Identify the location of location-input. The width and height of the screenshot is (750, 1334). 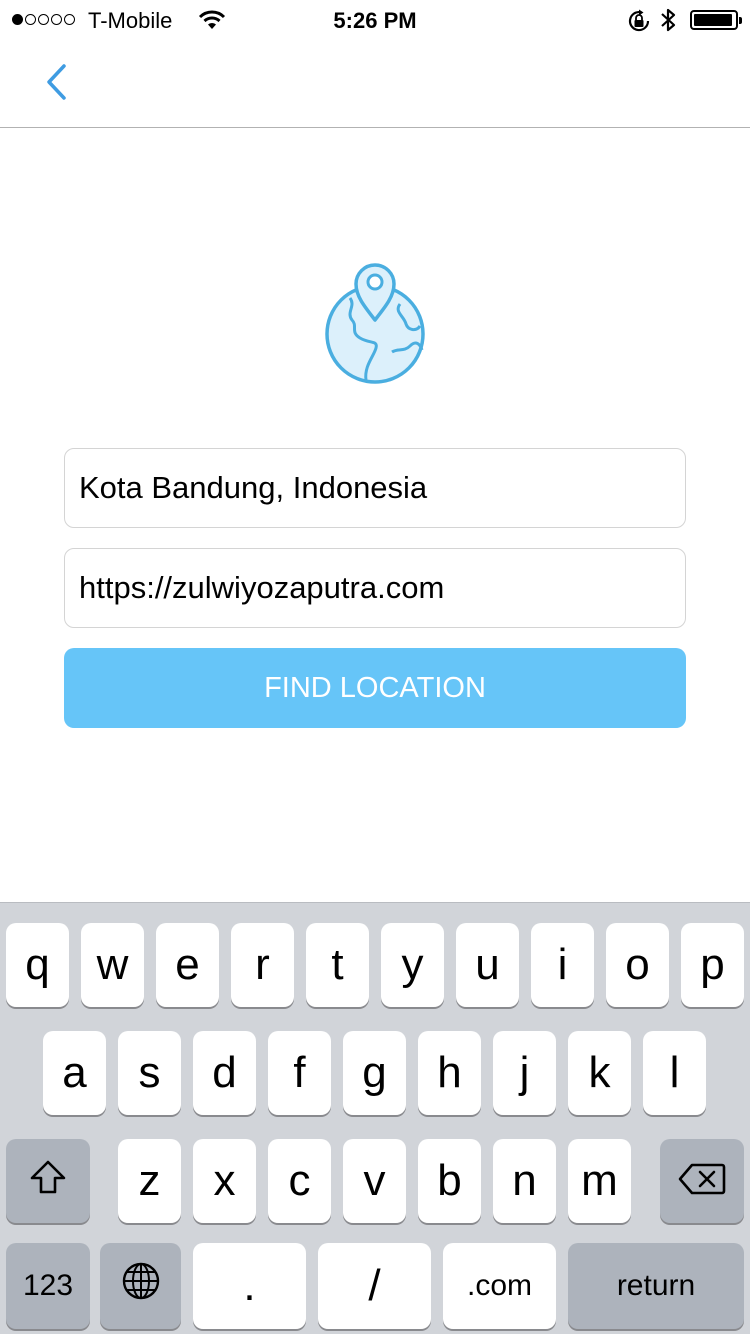
(375, 488).